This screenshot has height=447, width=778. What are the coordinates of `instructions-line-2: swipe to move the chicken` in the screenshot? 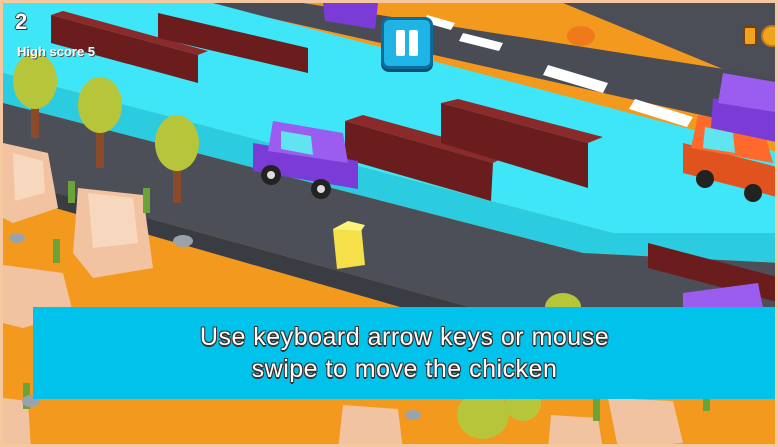 It's located at (404, 369).